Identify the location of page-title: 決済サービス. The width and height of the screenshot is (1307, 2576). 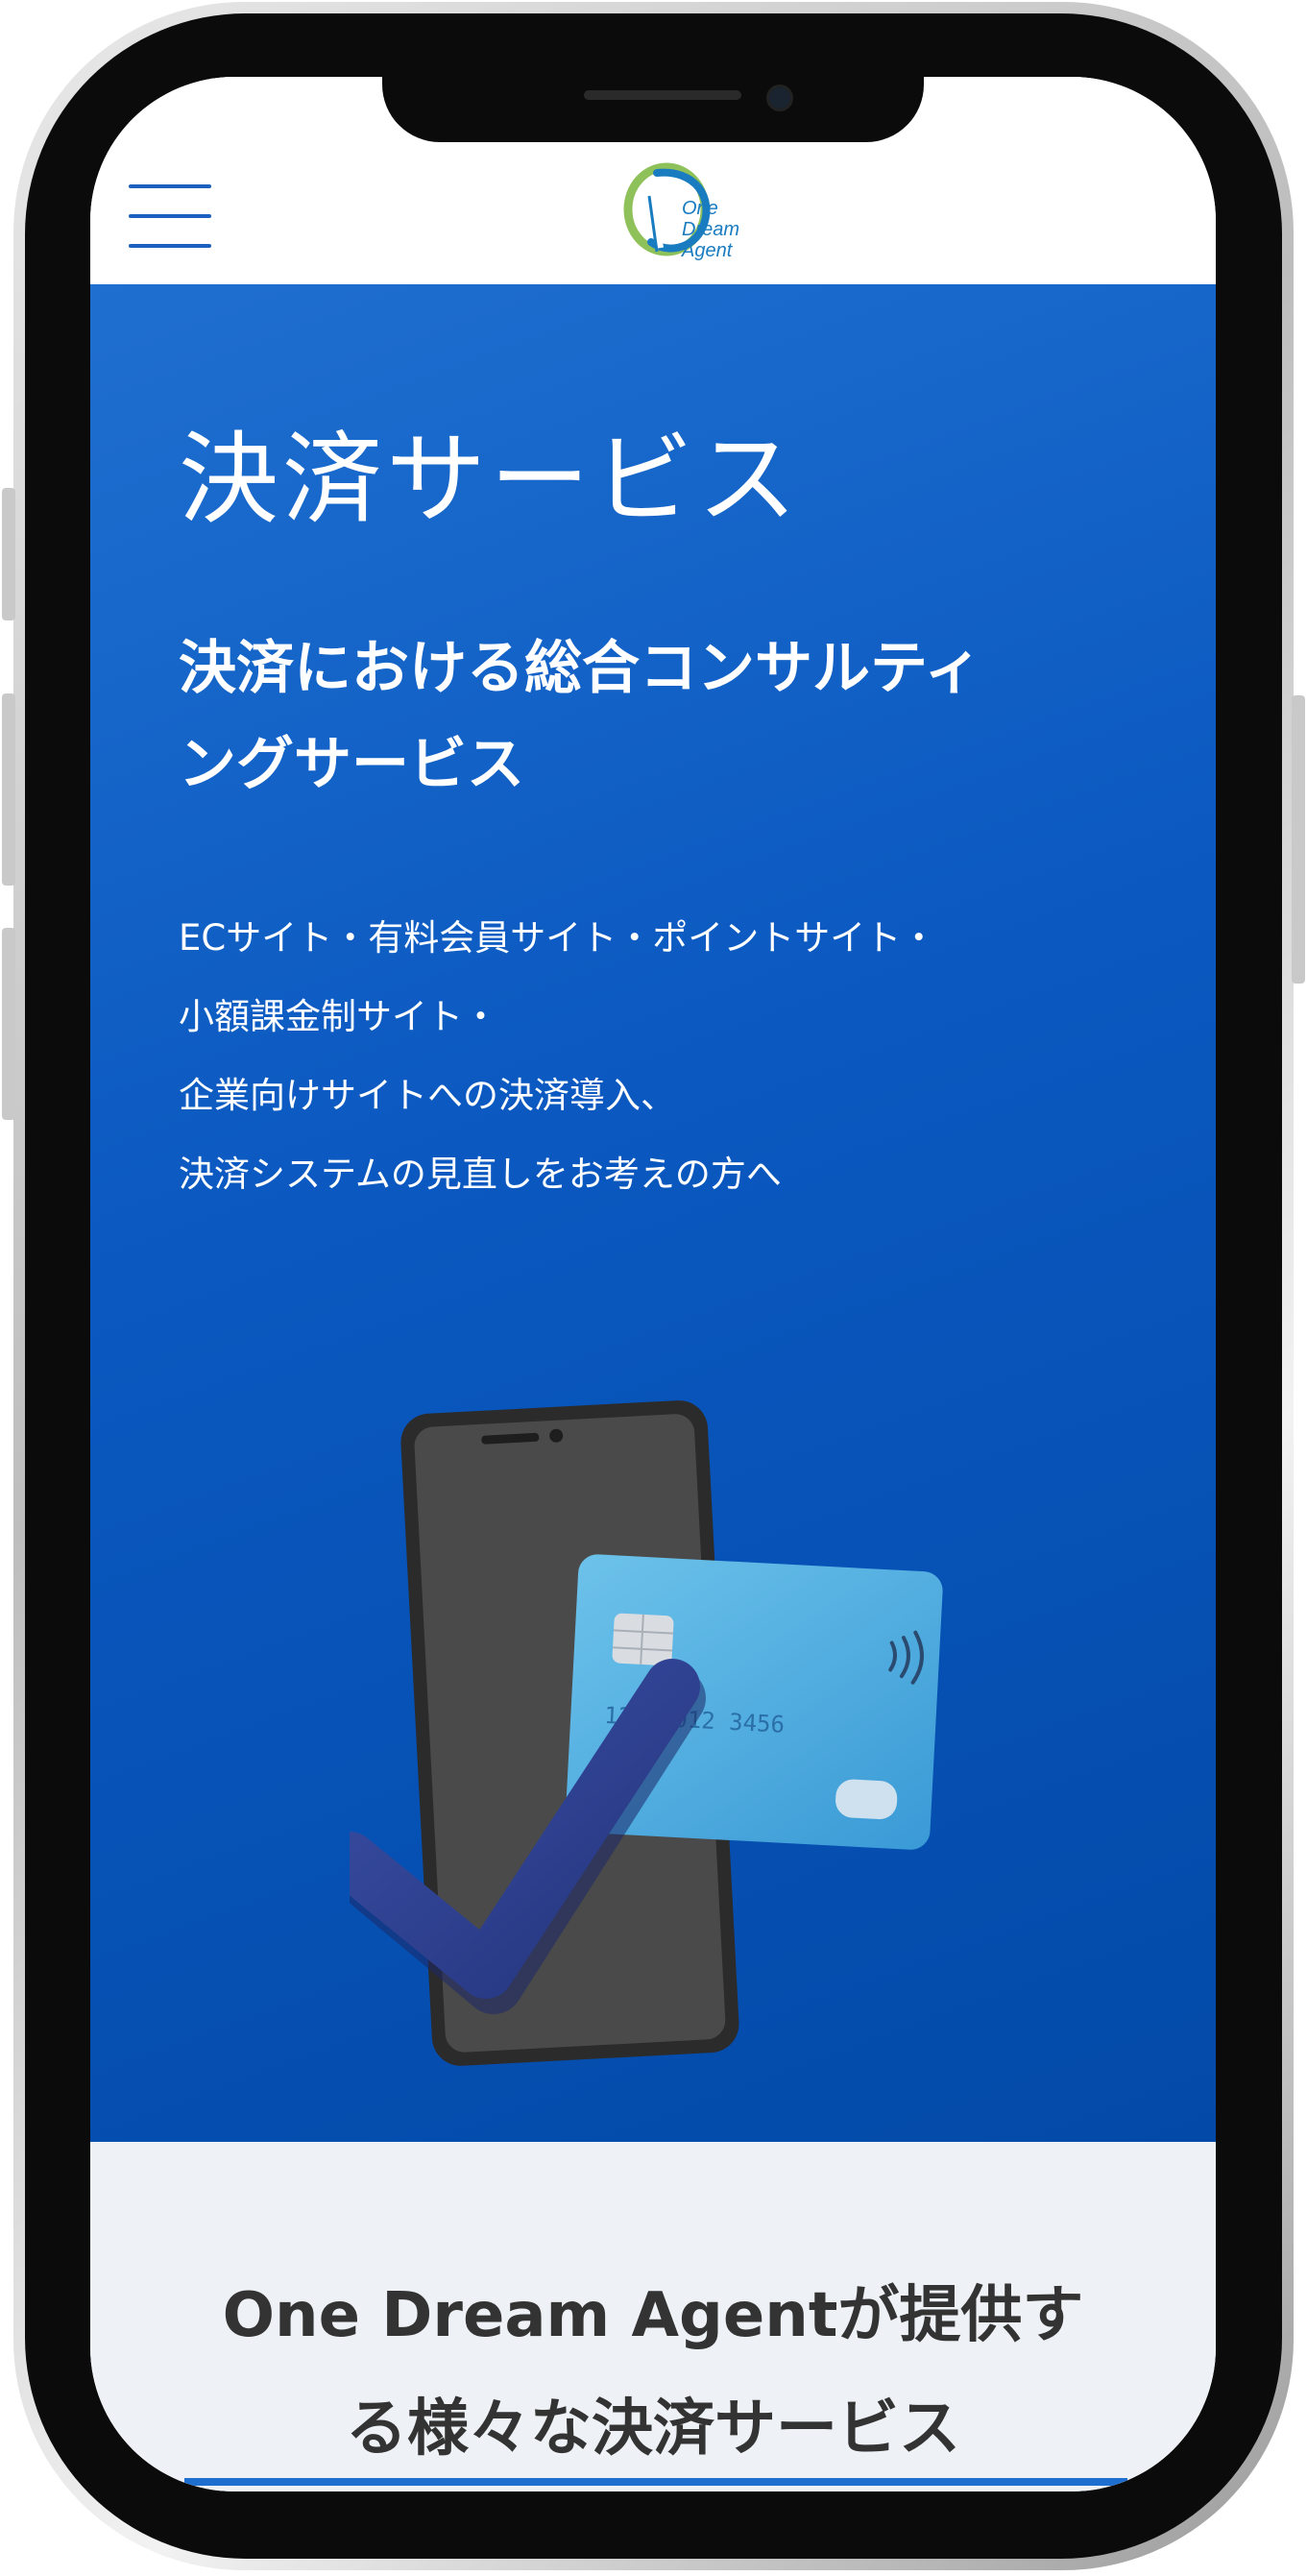
(490, 479).